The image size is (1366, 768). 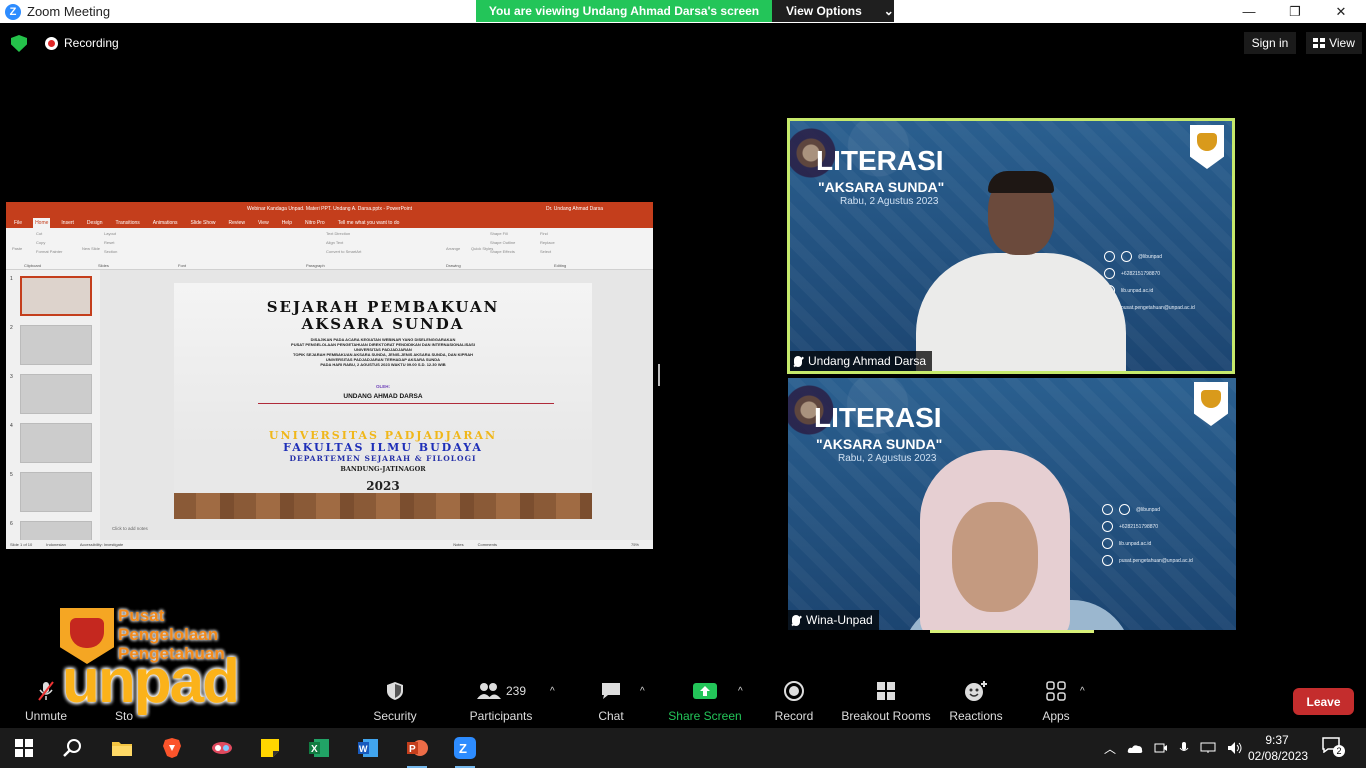 I want to click on ppt-tab: Insert, so click(x=67, y=223).